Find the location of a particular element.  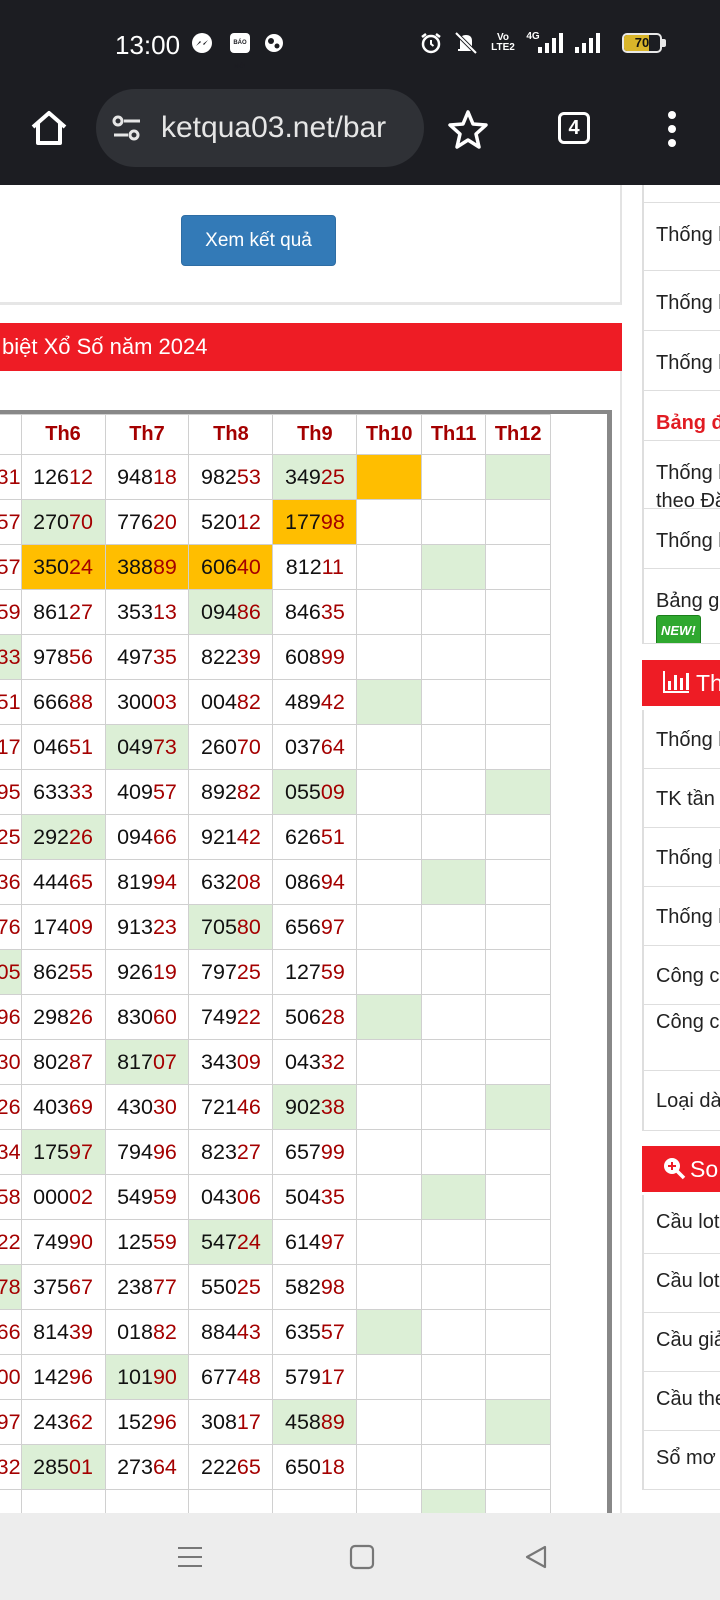

result-cell: 57 is located at coordinates (11, 567).